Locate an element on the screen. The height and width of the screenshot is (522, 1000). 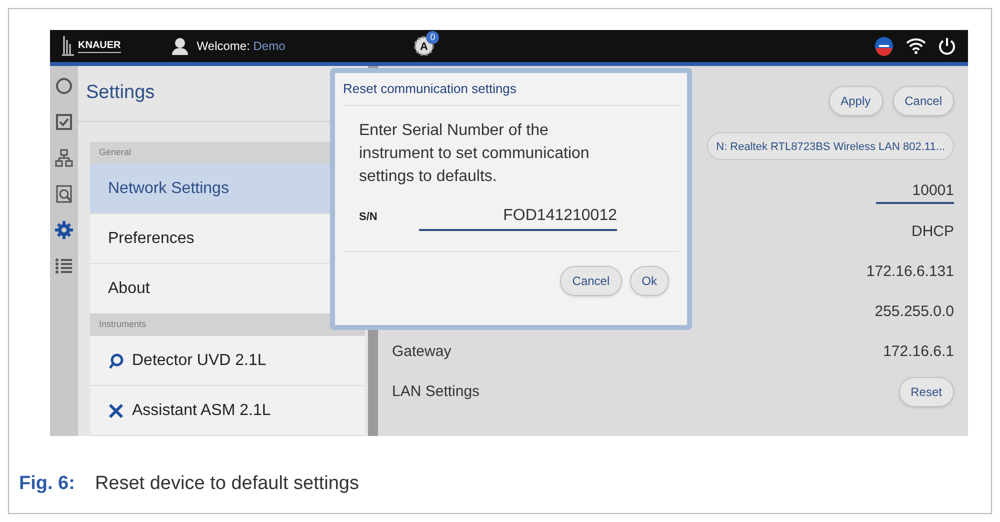
setting-label: Gateway is located at coordinates (422, 352).